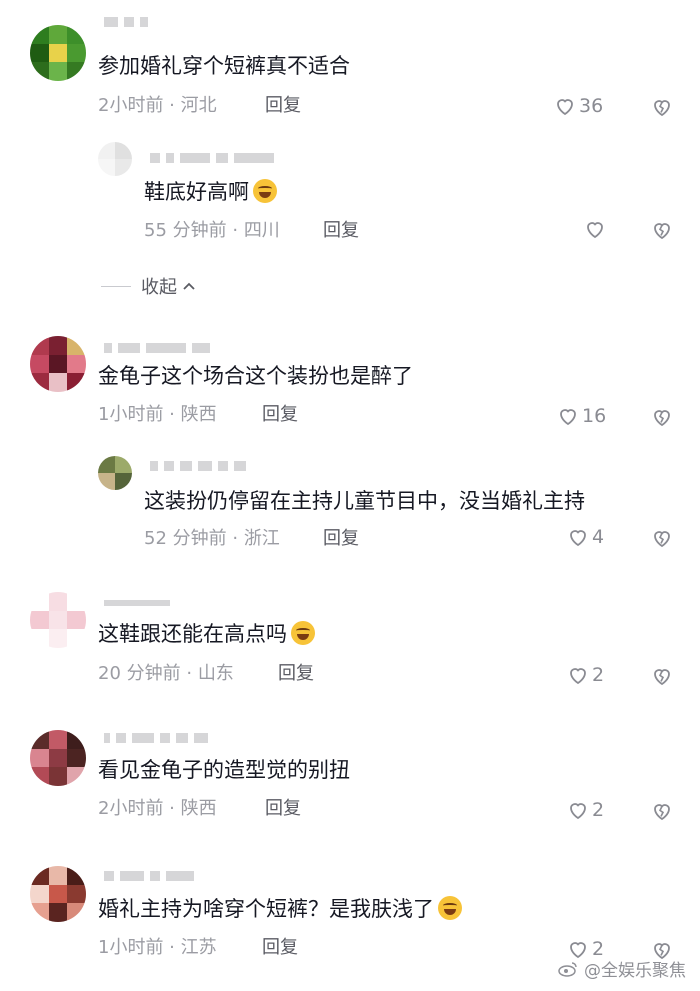  I want to click on grin-emoji, so click(450, 908).